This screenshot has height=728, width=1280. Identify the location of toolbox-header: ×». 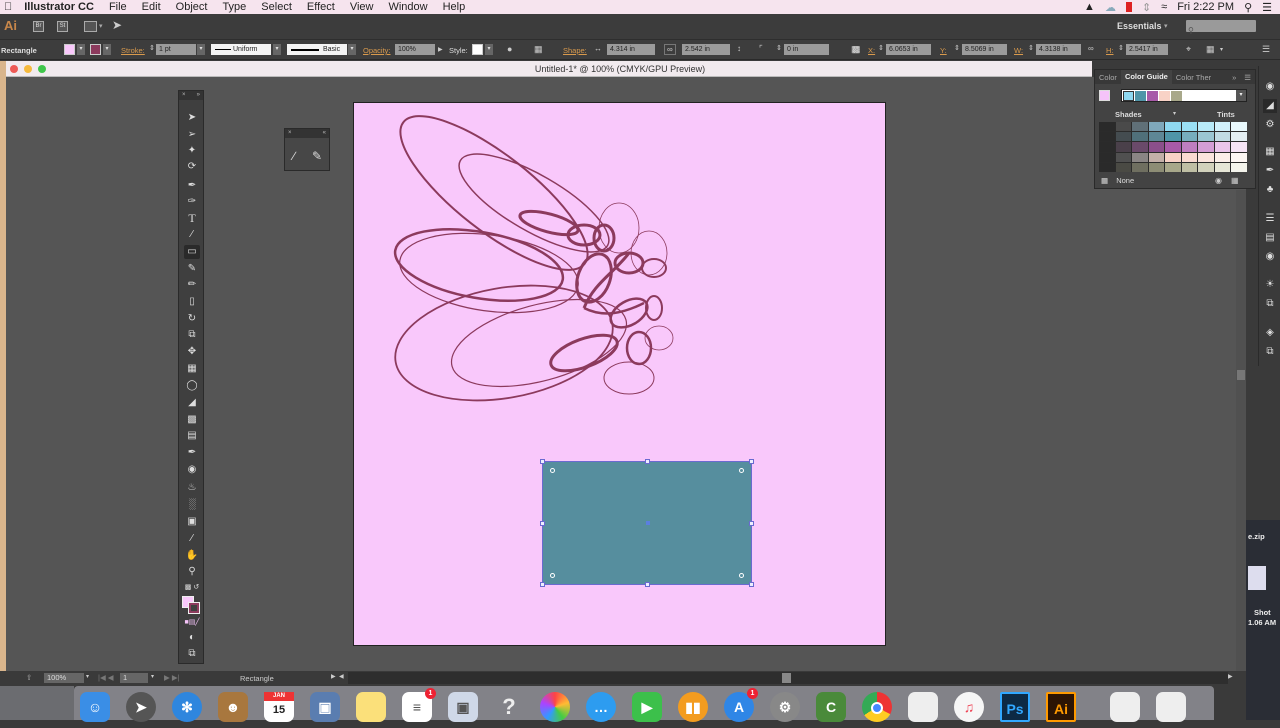
(191, 95).